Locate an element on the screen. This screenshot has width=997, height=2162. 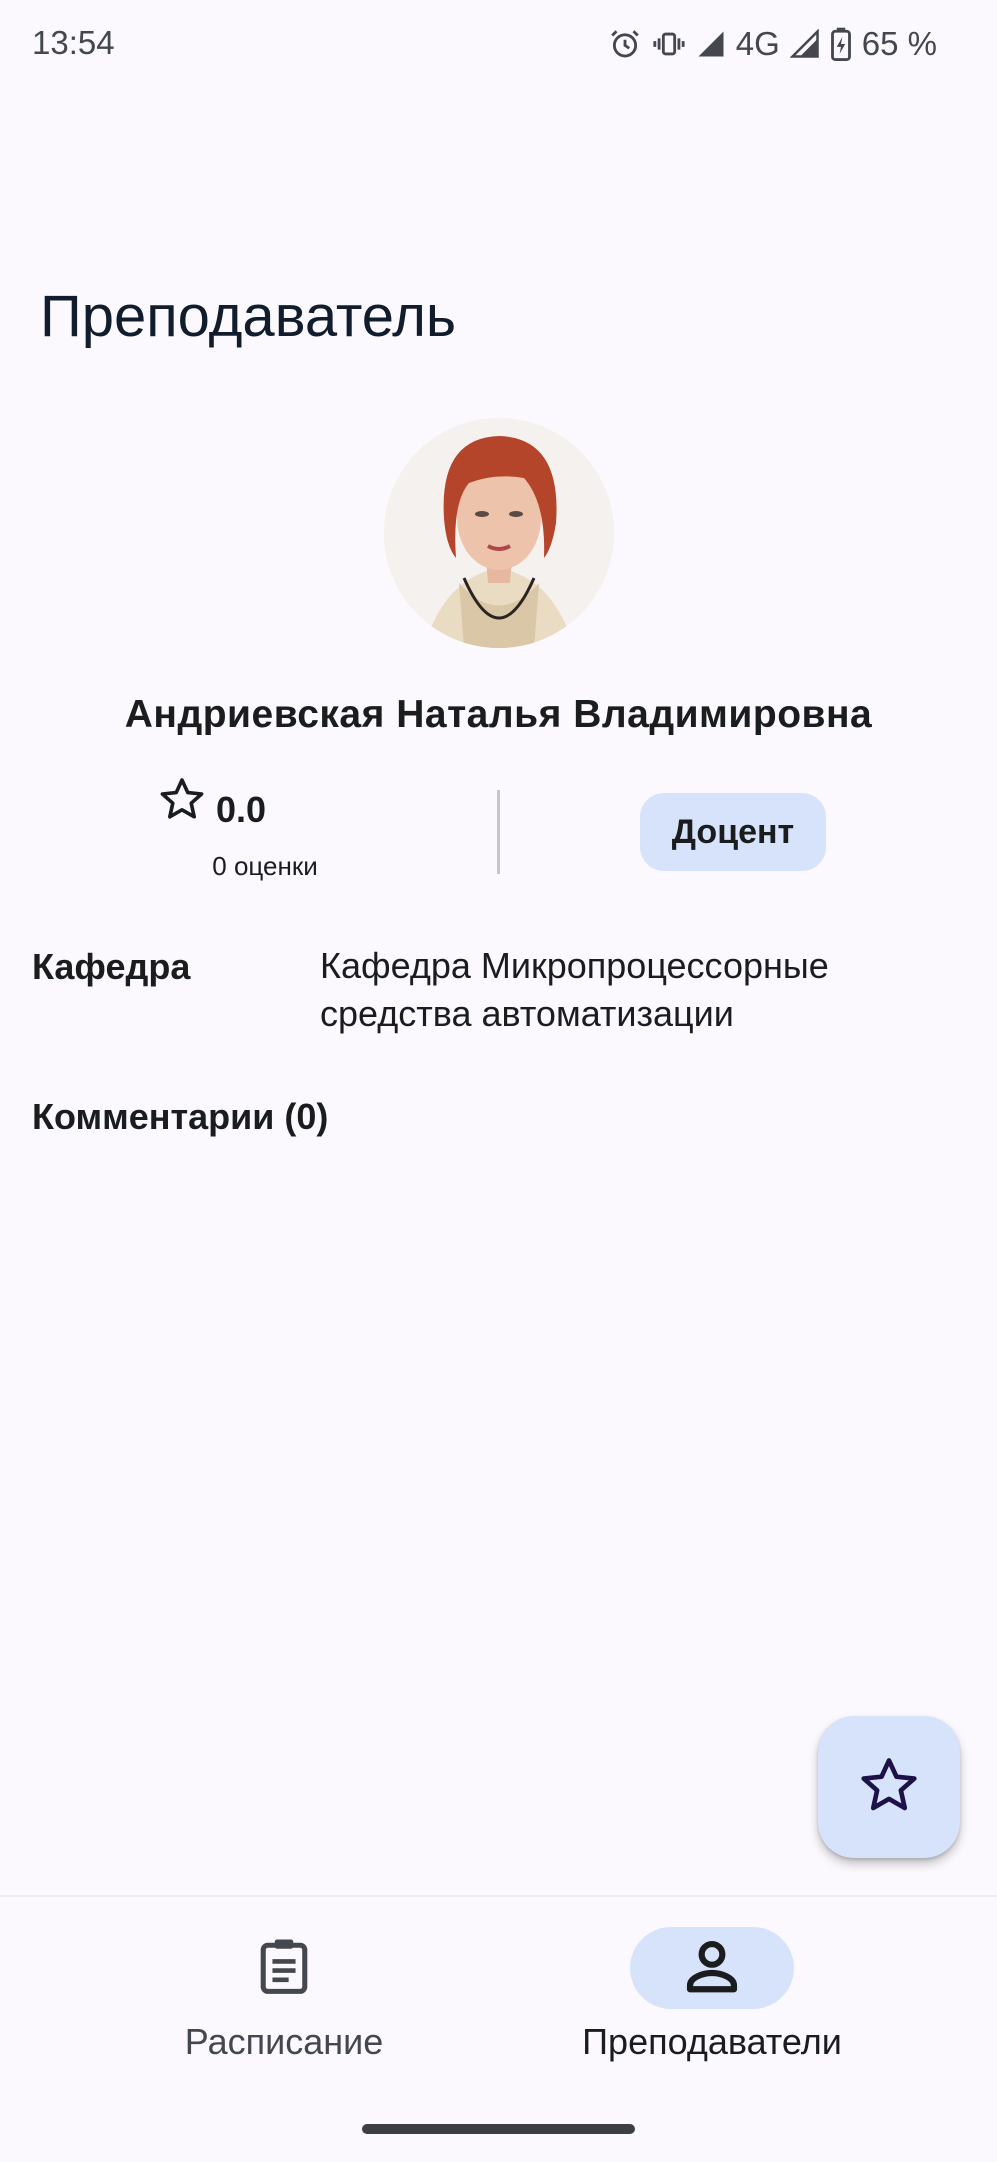
nav-indicator-active is located at coordinates (712, 1968).